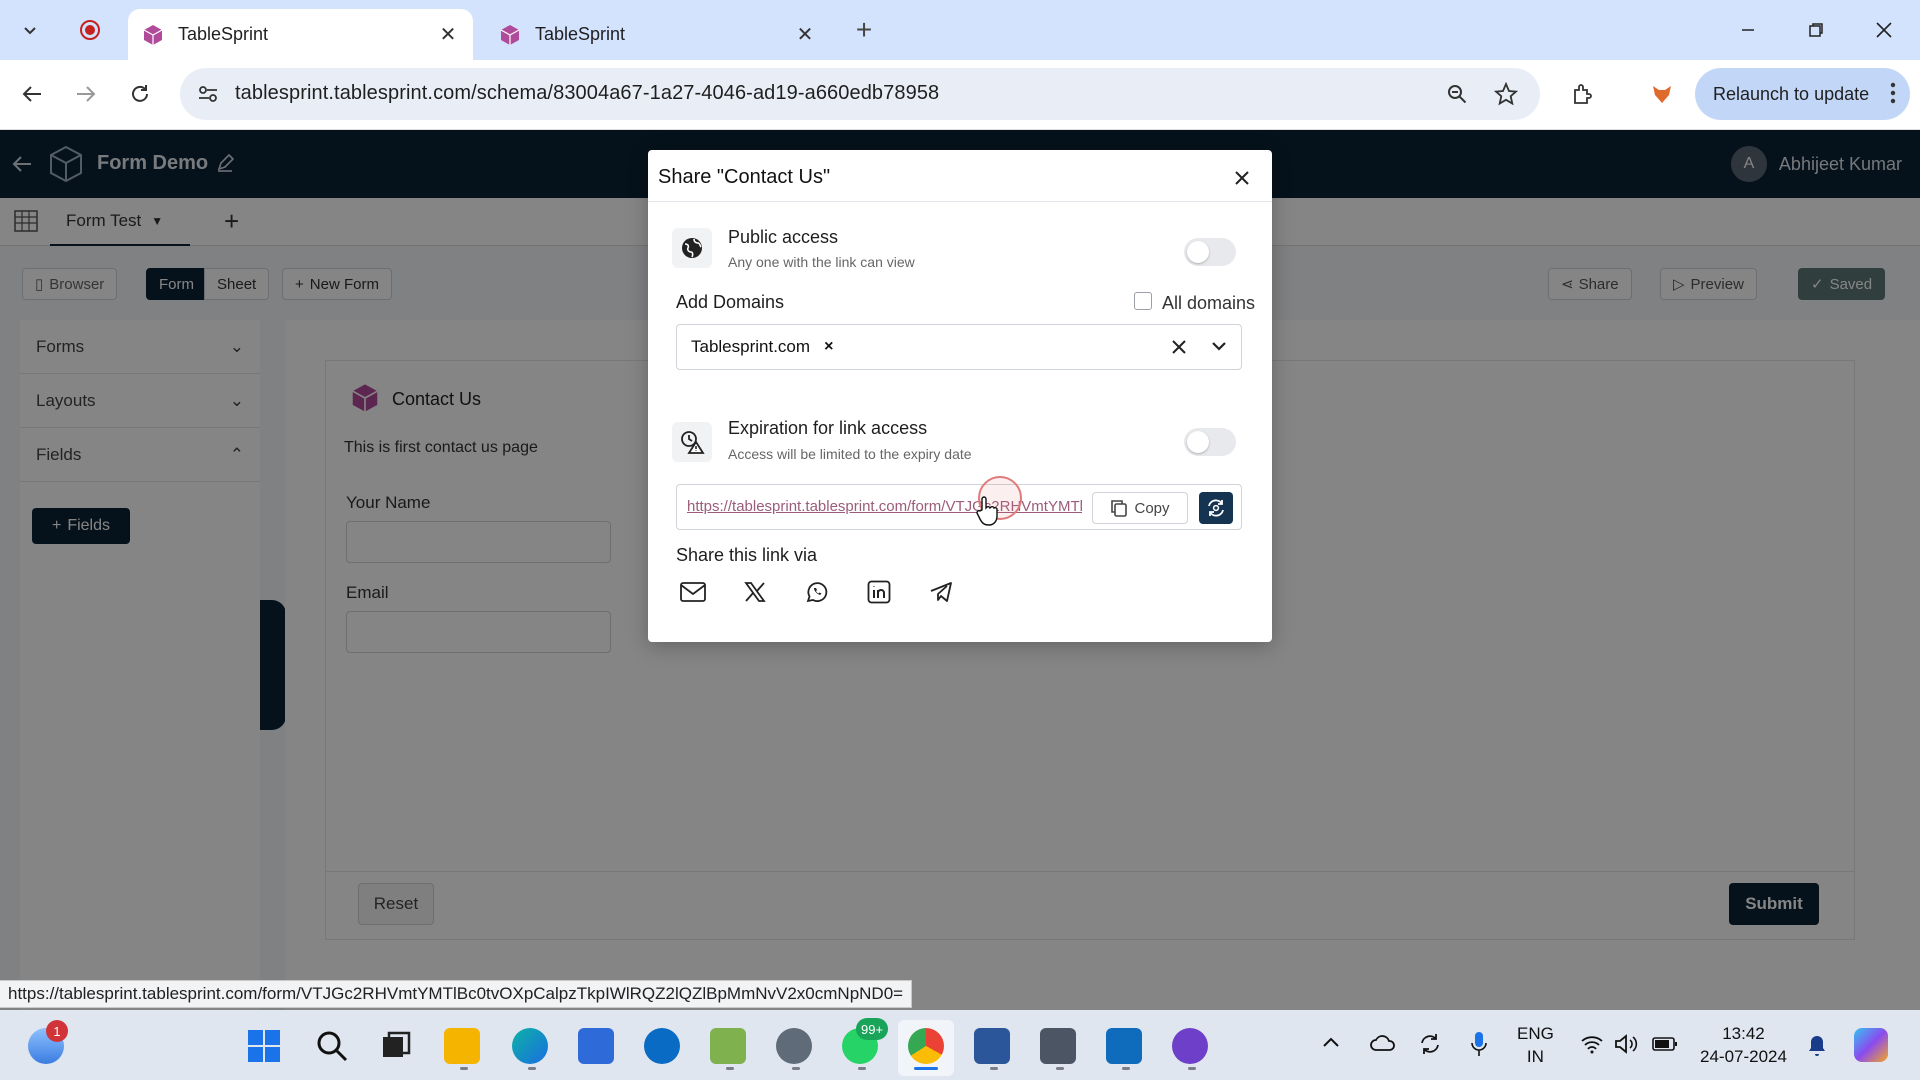 The height and width of the screenshot is (1080, 1920). What do you see at coordinates (1583, 94) in the screenshot?
I see `extensions-icon` at bounding box center [1583, 94].